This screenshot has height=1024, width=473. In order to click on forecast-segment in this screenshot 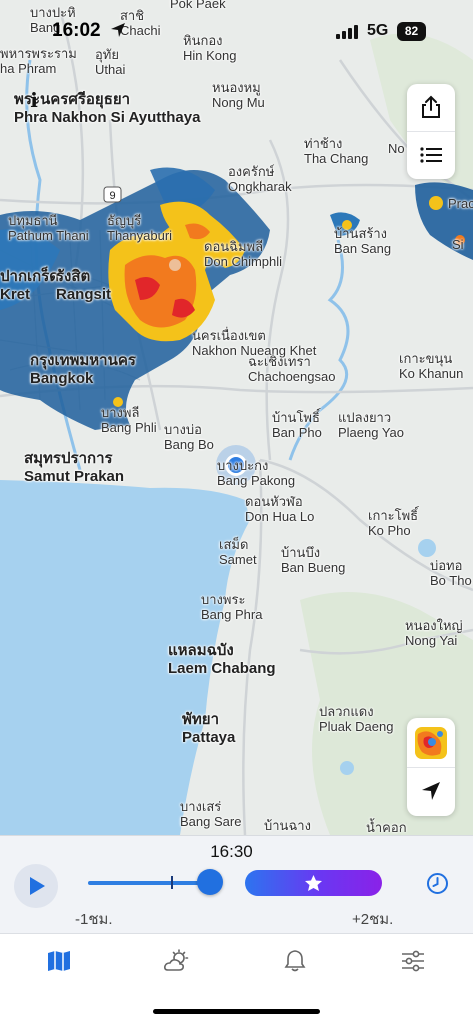, I will do `click(313, 883)`.